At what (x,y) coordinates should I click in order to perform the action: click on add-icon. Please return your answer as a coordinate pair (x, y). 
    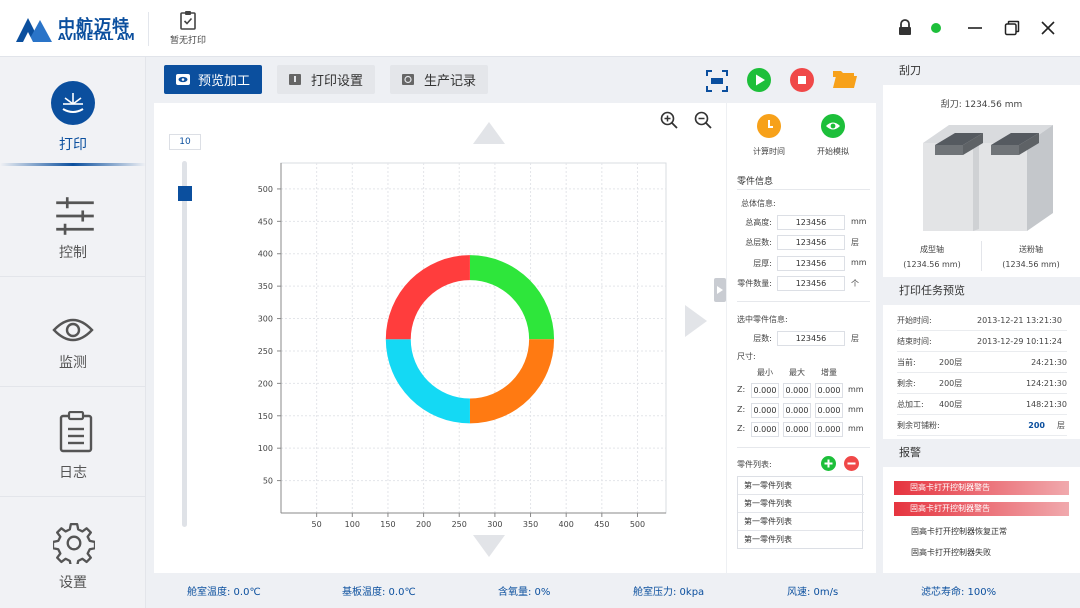
    Looking at the image, I should click on (828, 463).